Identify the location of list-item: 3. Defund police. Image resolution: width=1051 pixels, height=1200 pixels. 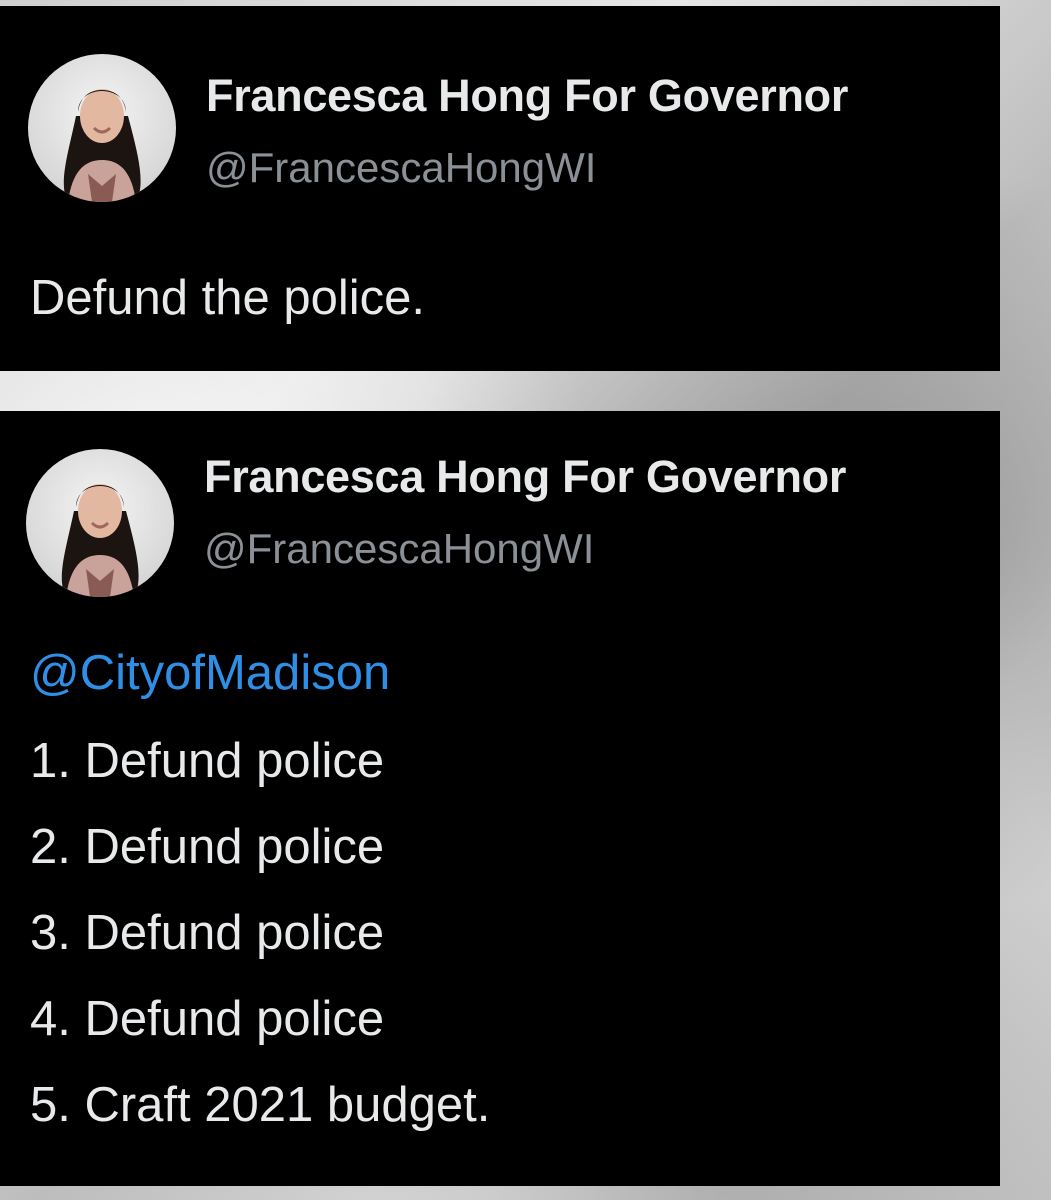
(207, 933).